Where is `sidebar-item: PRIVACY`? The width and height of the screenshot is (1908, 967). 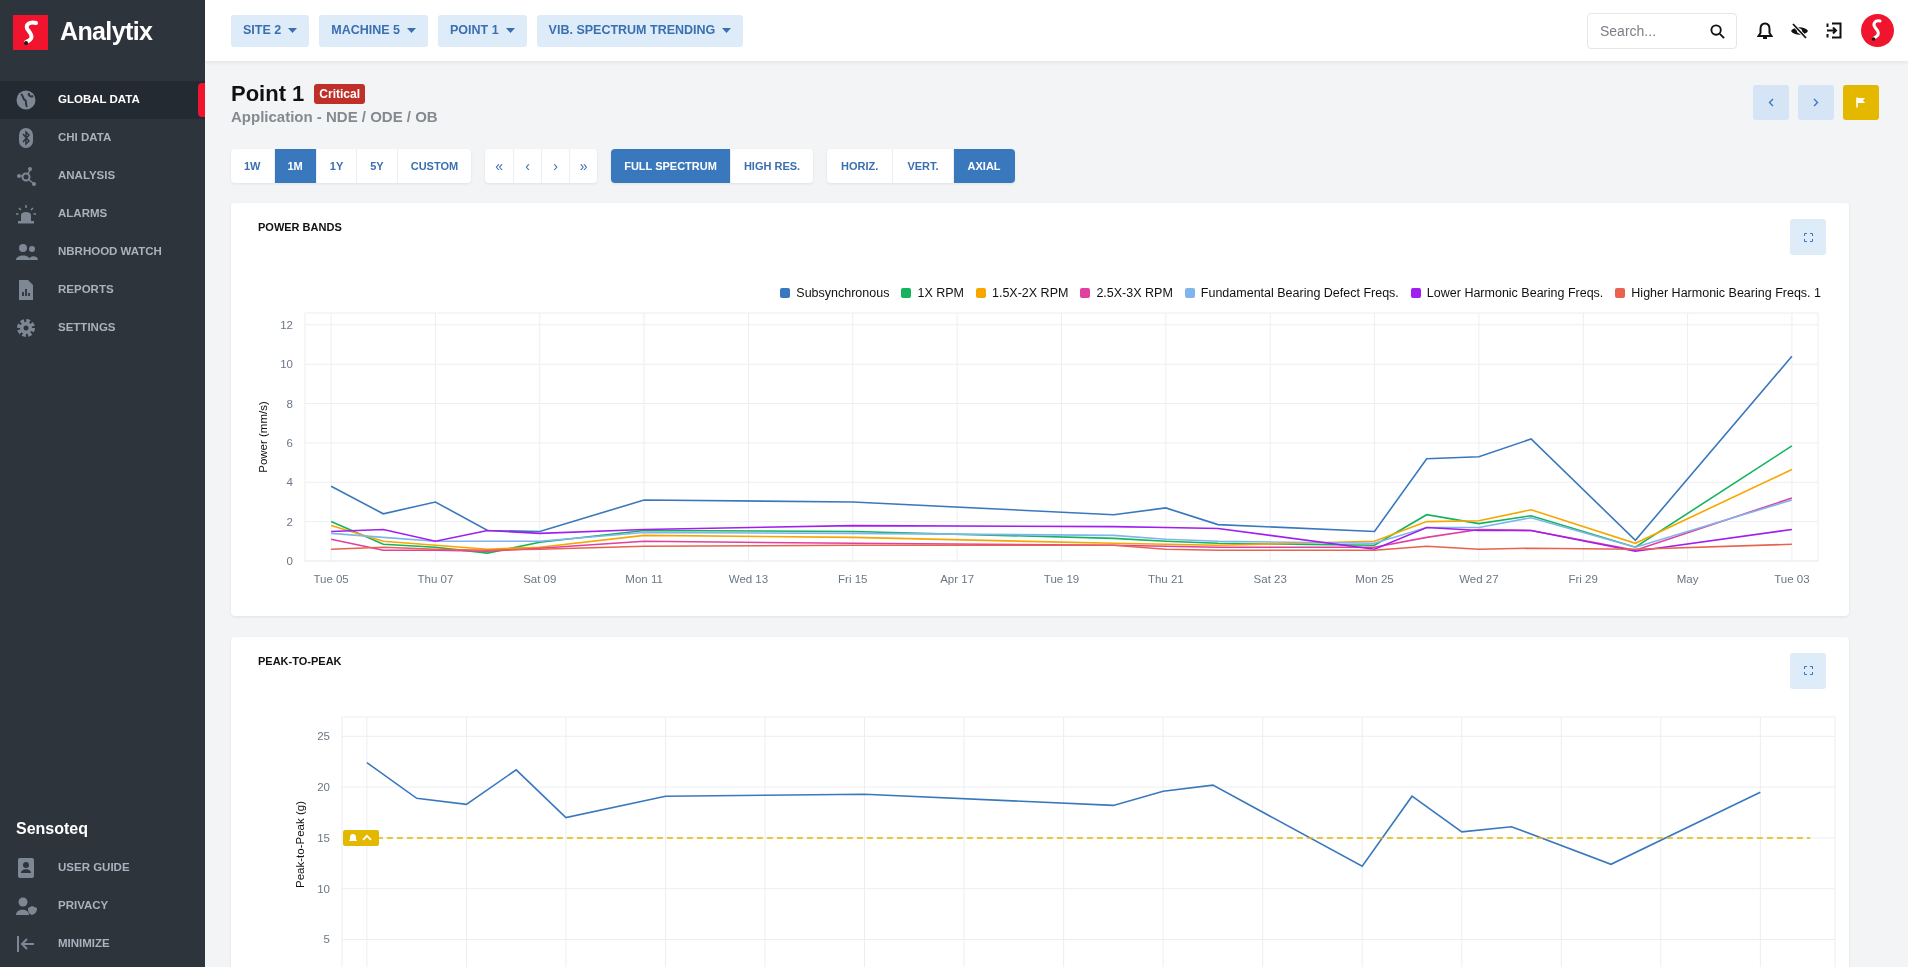 sidebar-item: PRIVACY is located at coordinates (102, 906).